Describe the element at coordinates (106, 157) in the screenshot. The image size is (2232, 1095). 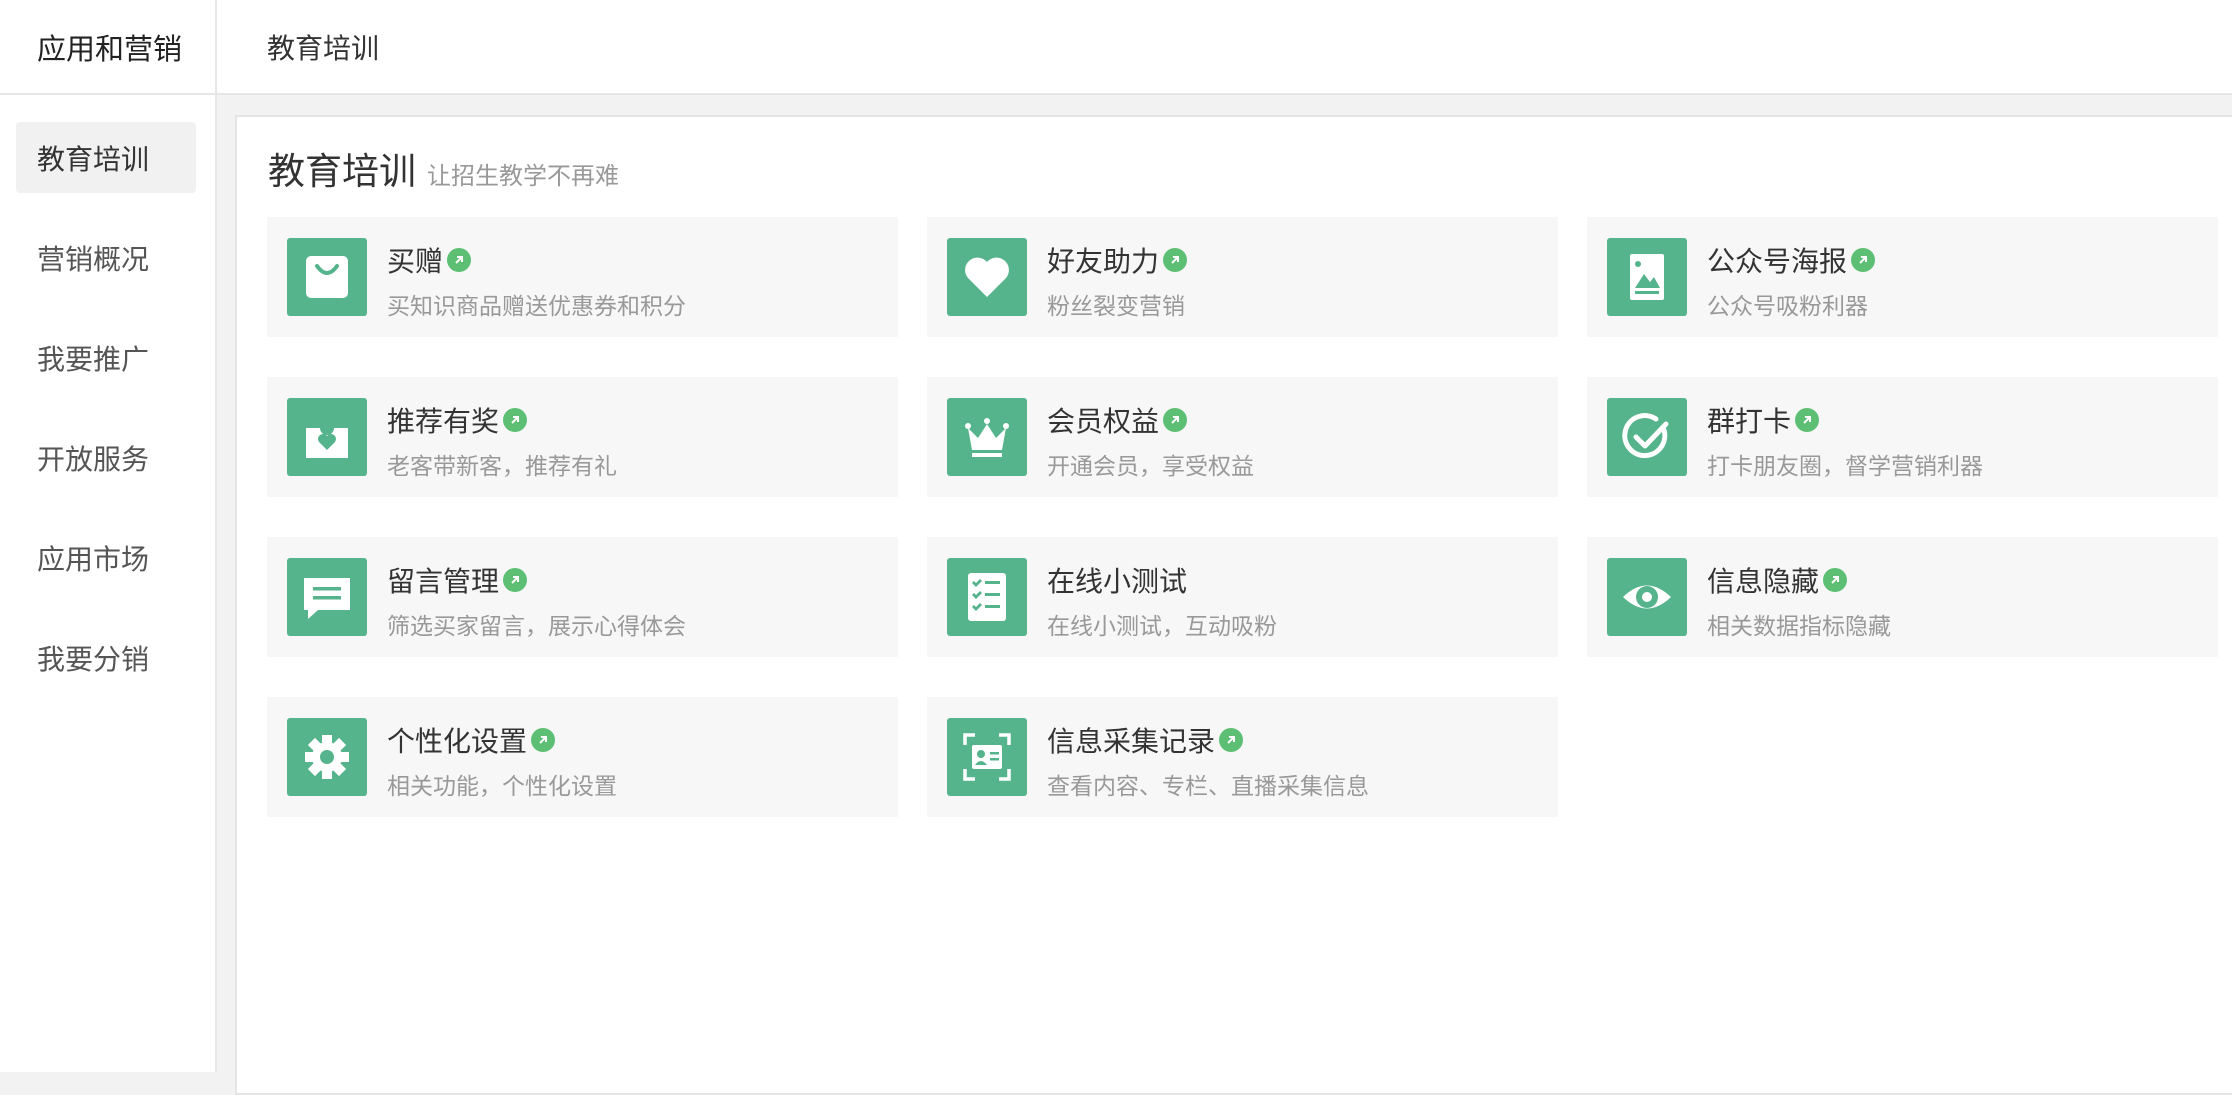
I see `sidebar-item-education: 教育培训` at that location.